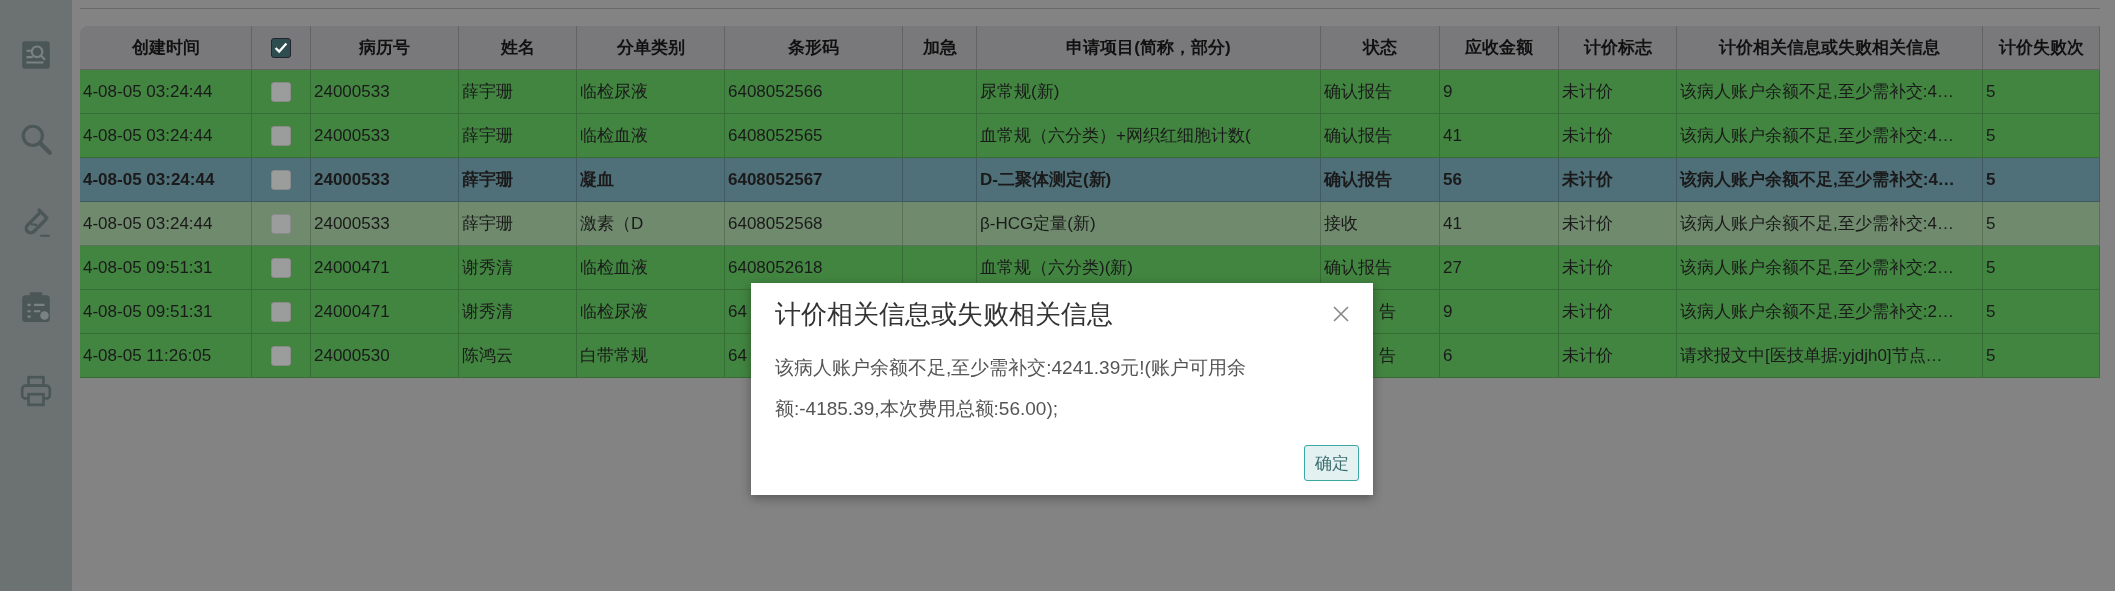  What do you see at coordinates (597, 180) in the screenshot?
I see `table-cell-text: 凝血` at bounding box center [597, 180].